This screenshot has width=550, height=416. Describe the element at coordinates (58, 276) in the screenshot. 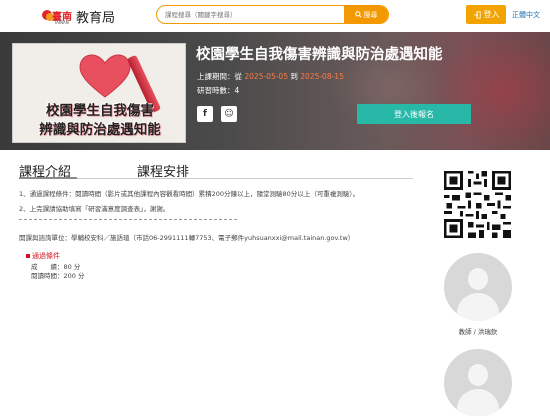

I see `pass-reading-time: 閱讀時間：200 分` at that location.